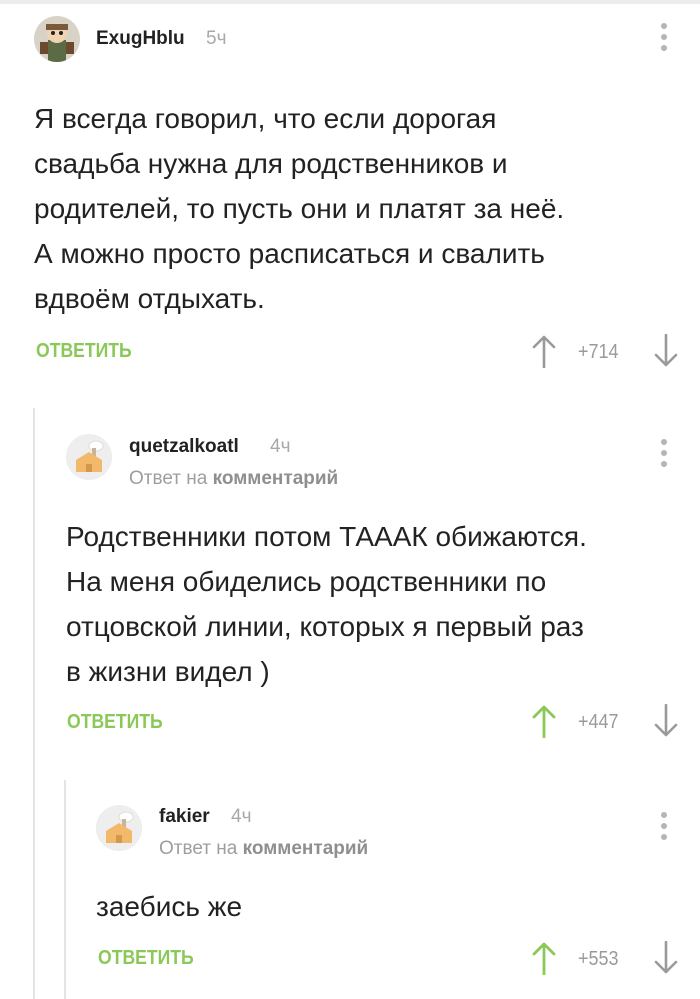 The image size is (700, 999). I want to click on reply-to-line: Ответ на комментарий, so click(263, 849).